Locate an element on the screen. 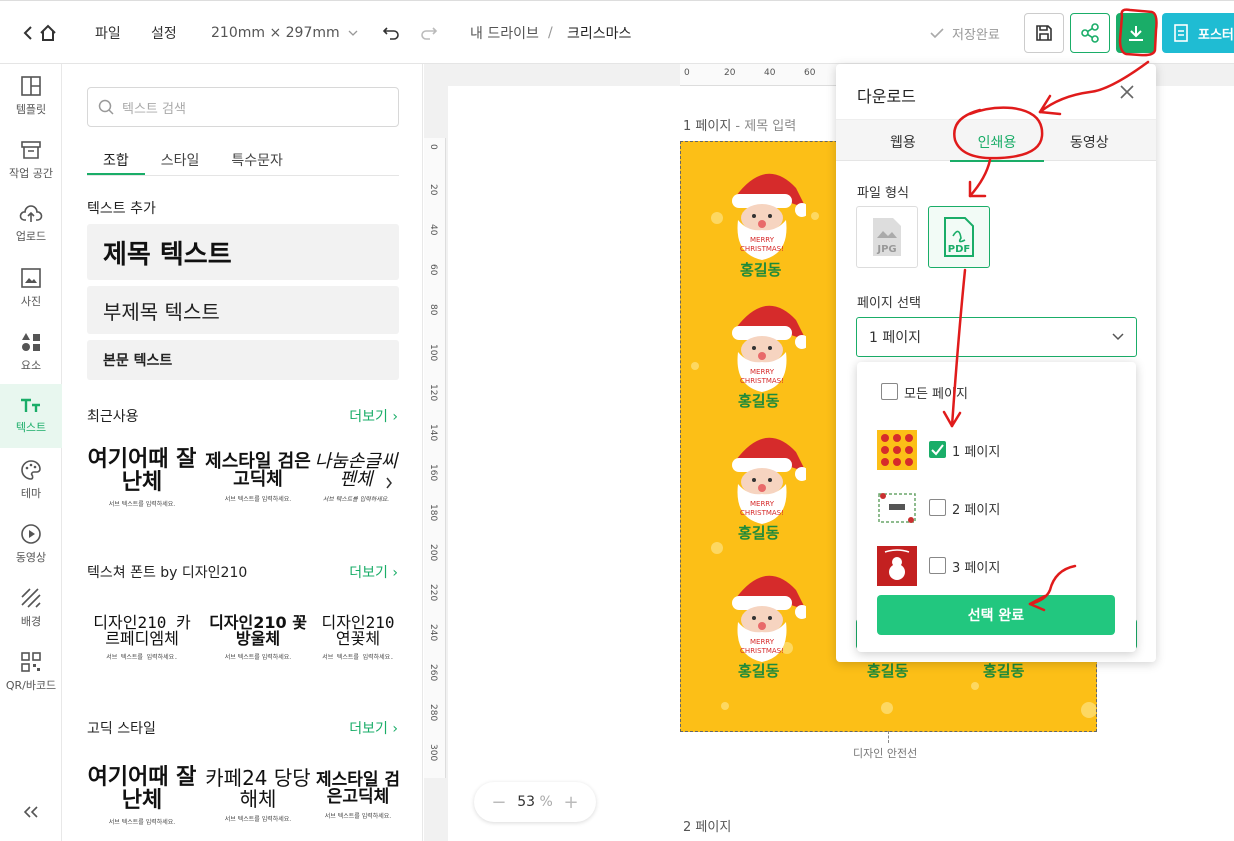 Image resolution: width=1234 pixels, height=841 pixels. format-pdf-option: PDF is located at coordinates (959, 237).